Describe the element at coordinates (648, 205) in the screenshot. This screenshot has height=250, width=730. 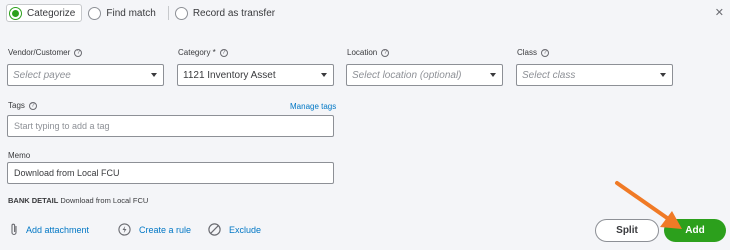
I see `annotation-arrow-icon` at that location.